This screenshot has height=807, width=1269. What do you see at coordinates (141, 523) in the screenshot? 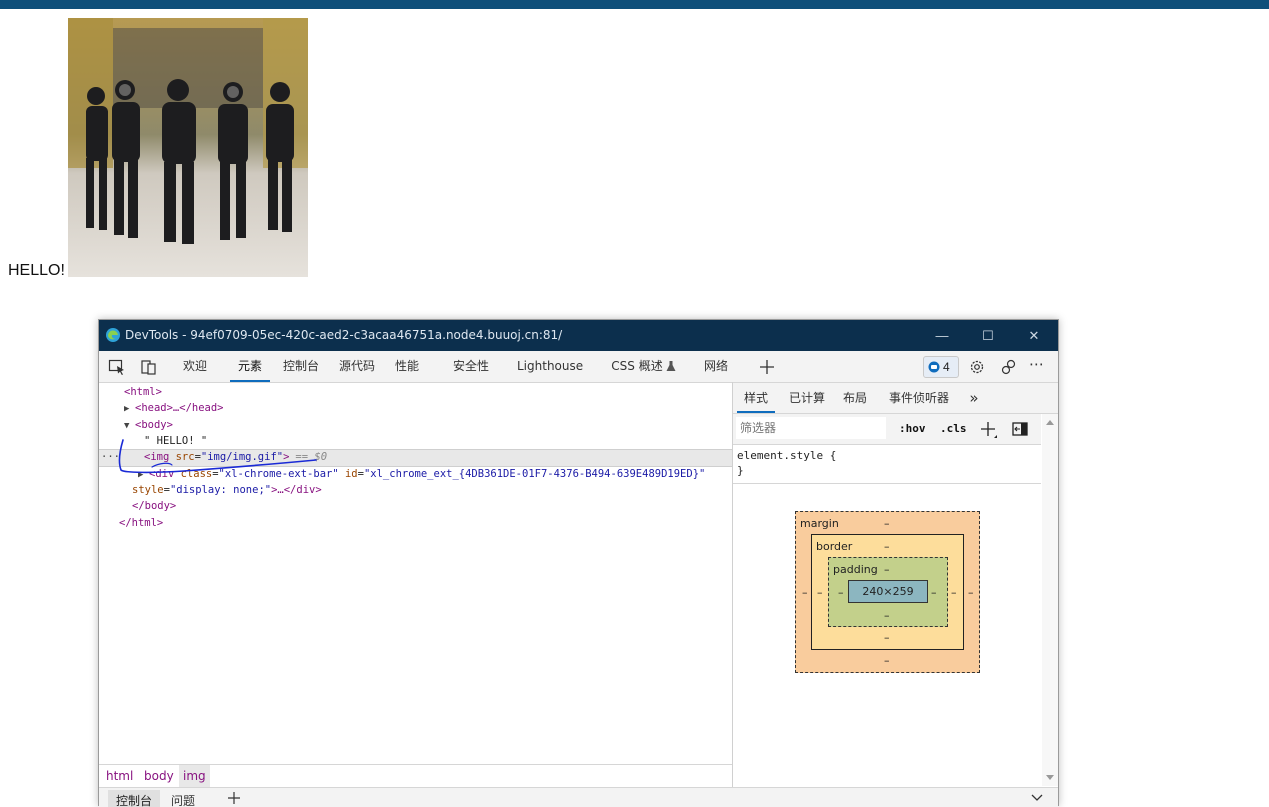
I see `dom-html-close: </html>` at bounding box center [141, 523].